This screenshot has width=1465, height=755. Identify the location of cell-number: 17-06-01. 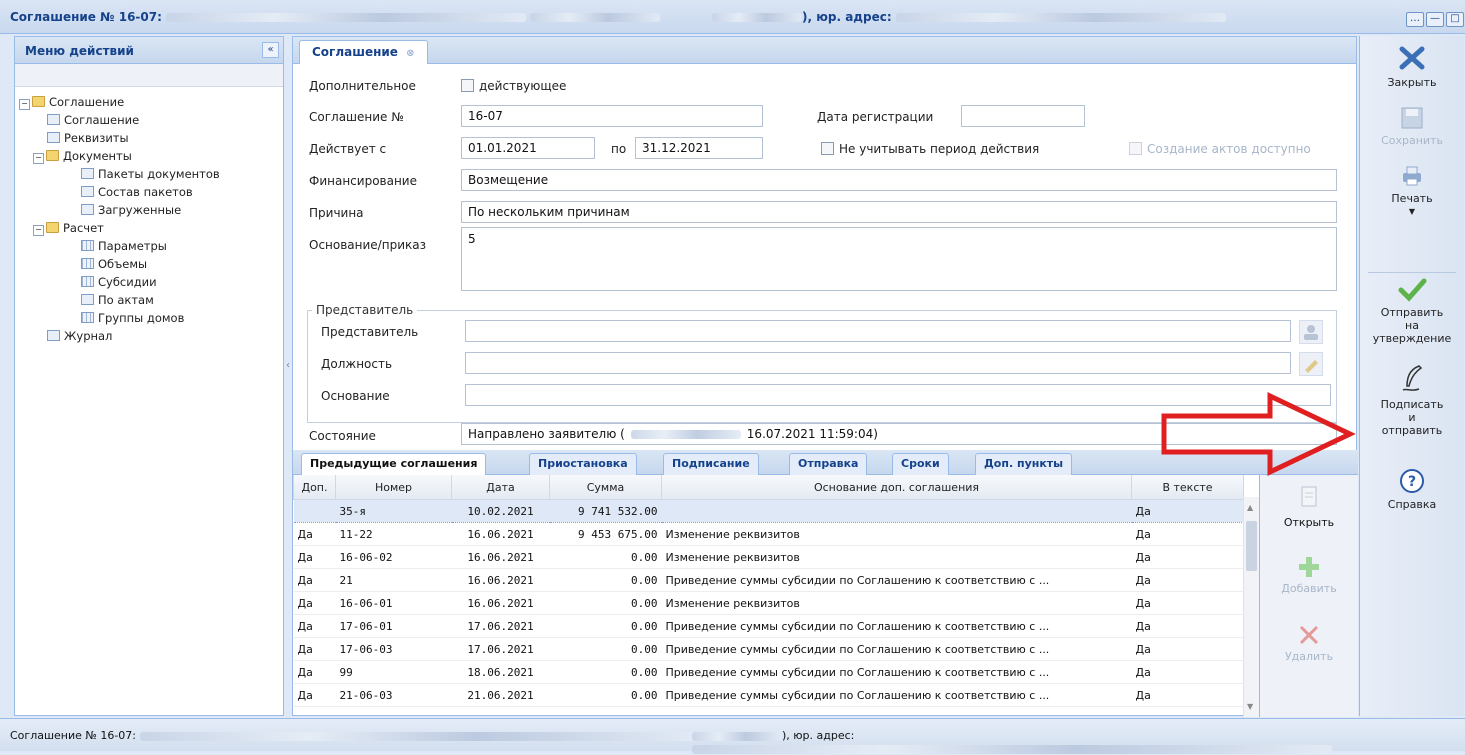
(393, 626).